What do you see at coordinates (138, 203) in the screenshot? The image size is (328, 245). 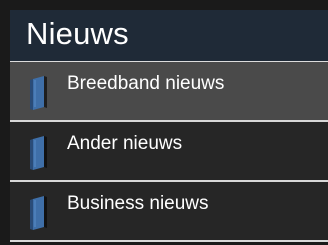 I see `list-item-label: Business nieuws` at bounding box center [138, 203].